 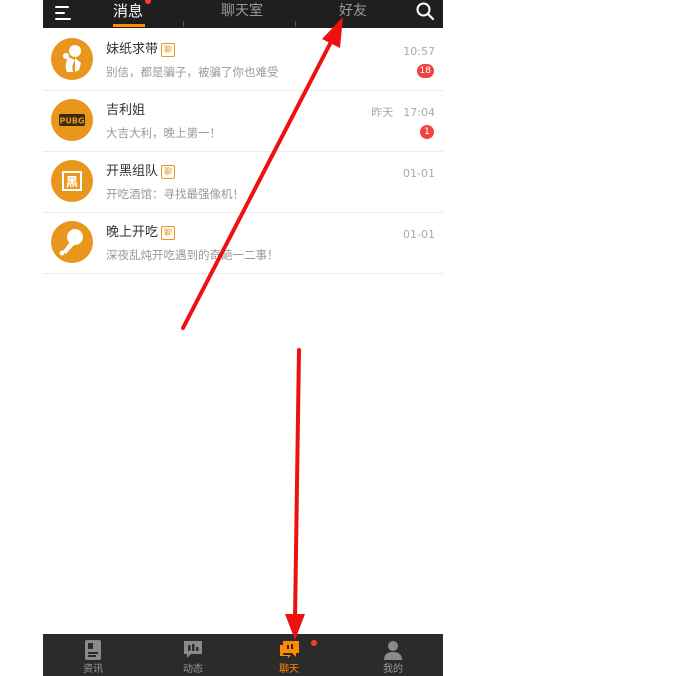 I want to click on arrow-to-chat-nav, so click(x=295, y=494).